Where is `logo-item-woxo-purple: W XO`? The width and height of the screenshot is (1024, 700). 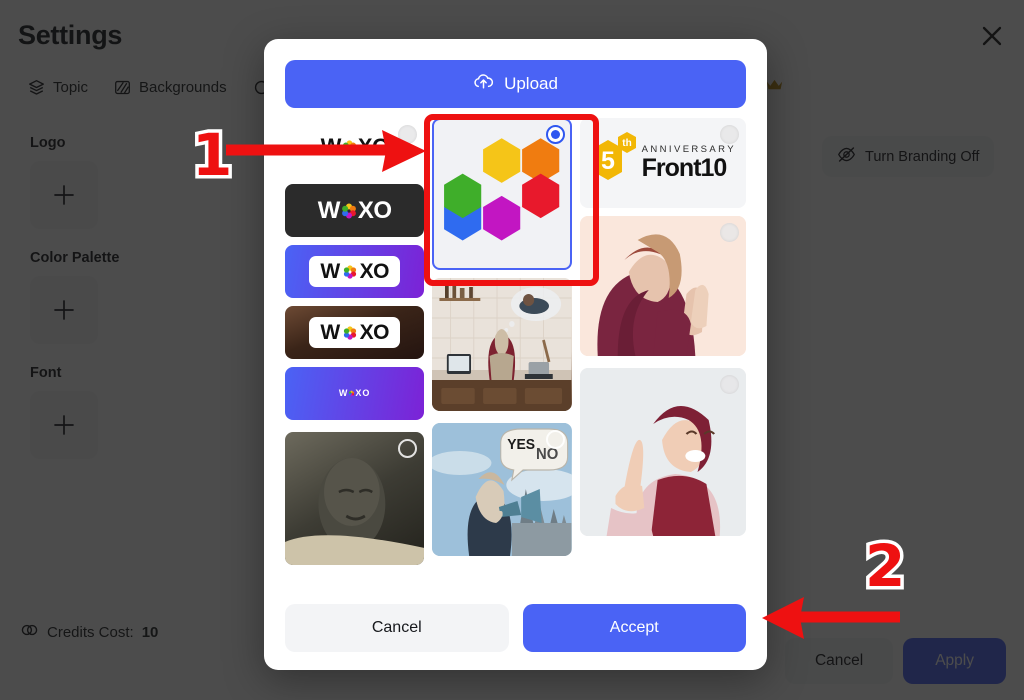
logo-item-woxo-purple: W XO is located at coordinates (355, 393).